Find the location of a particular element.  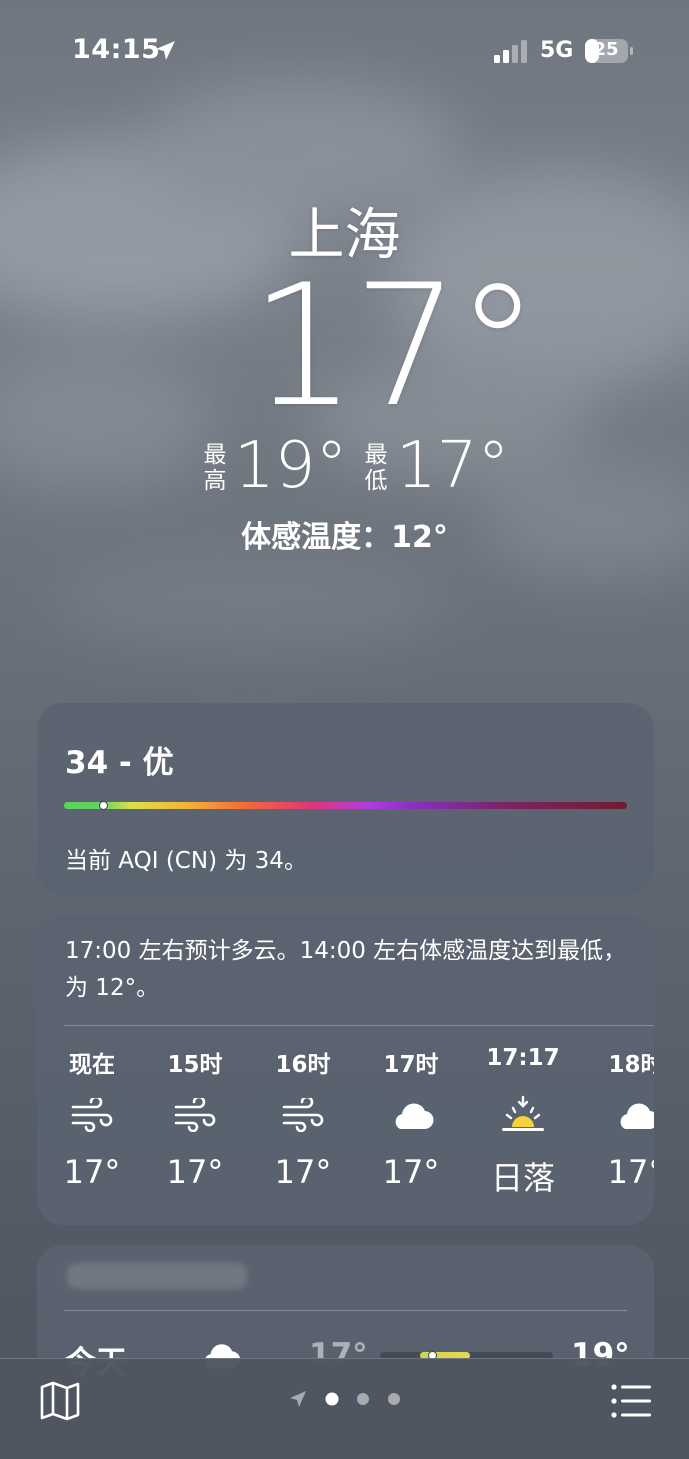

hour-item: 17时 17° is located at coordinates (411, 1118).